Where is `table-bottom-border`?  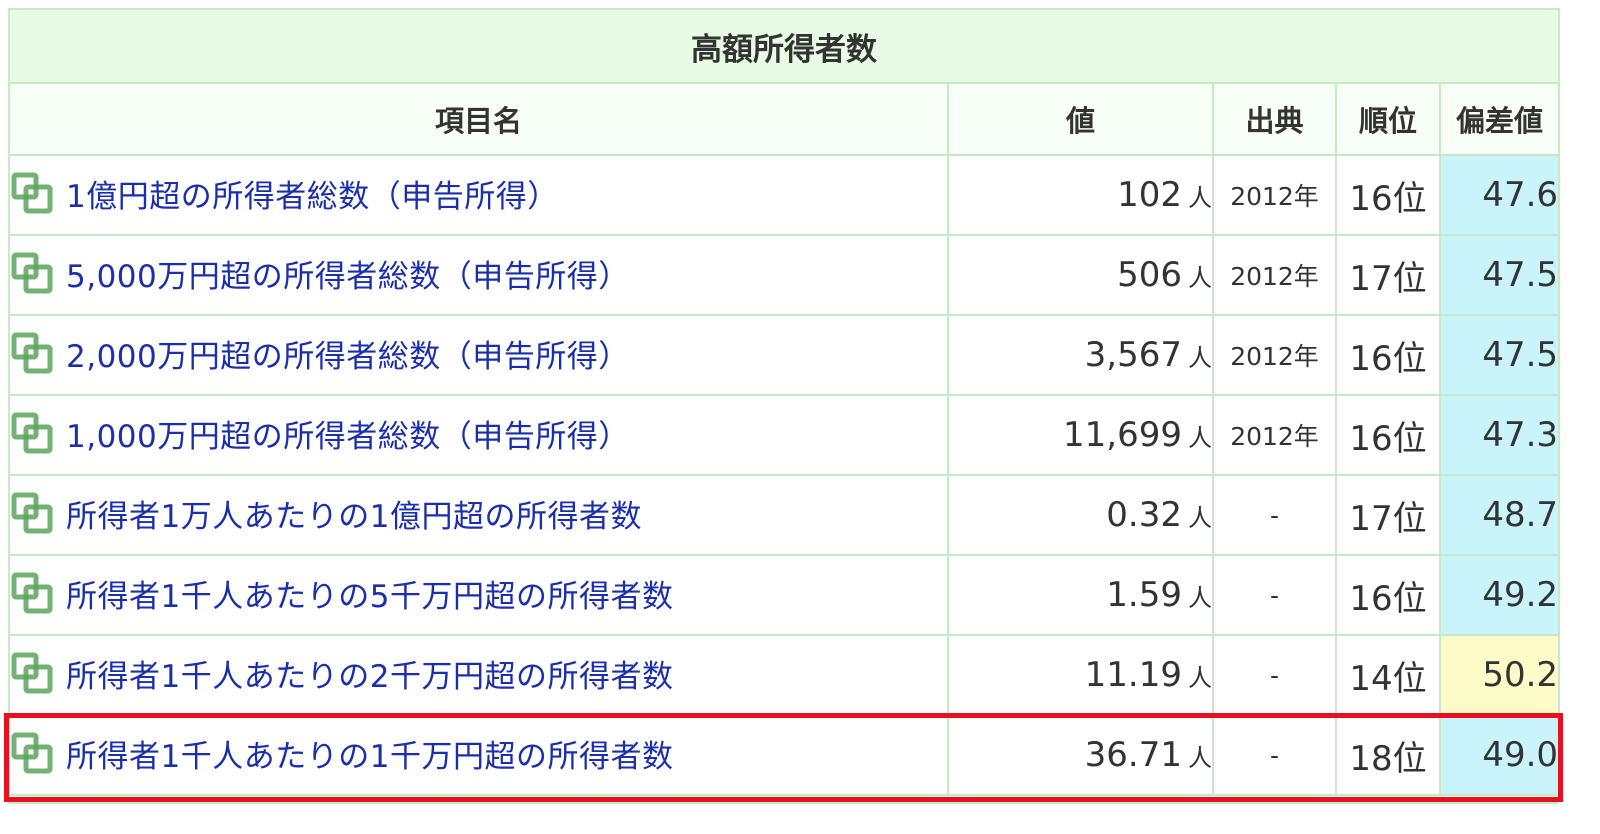
table-bottom-border is located at coordinates (783, 803).